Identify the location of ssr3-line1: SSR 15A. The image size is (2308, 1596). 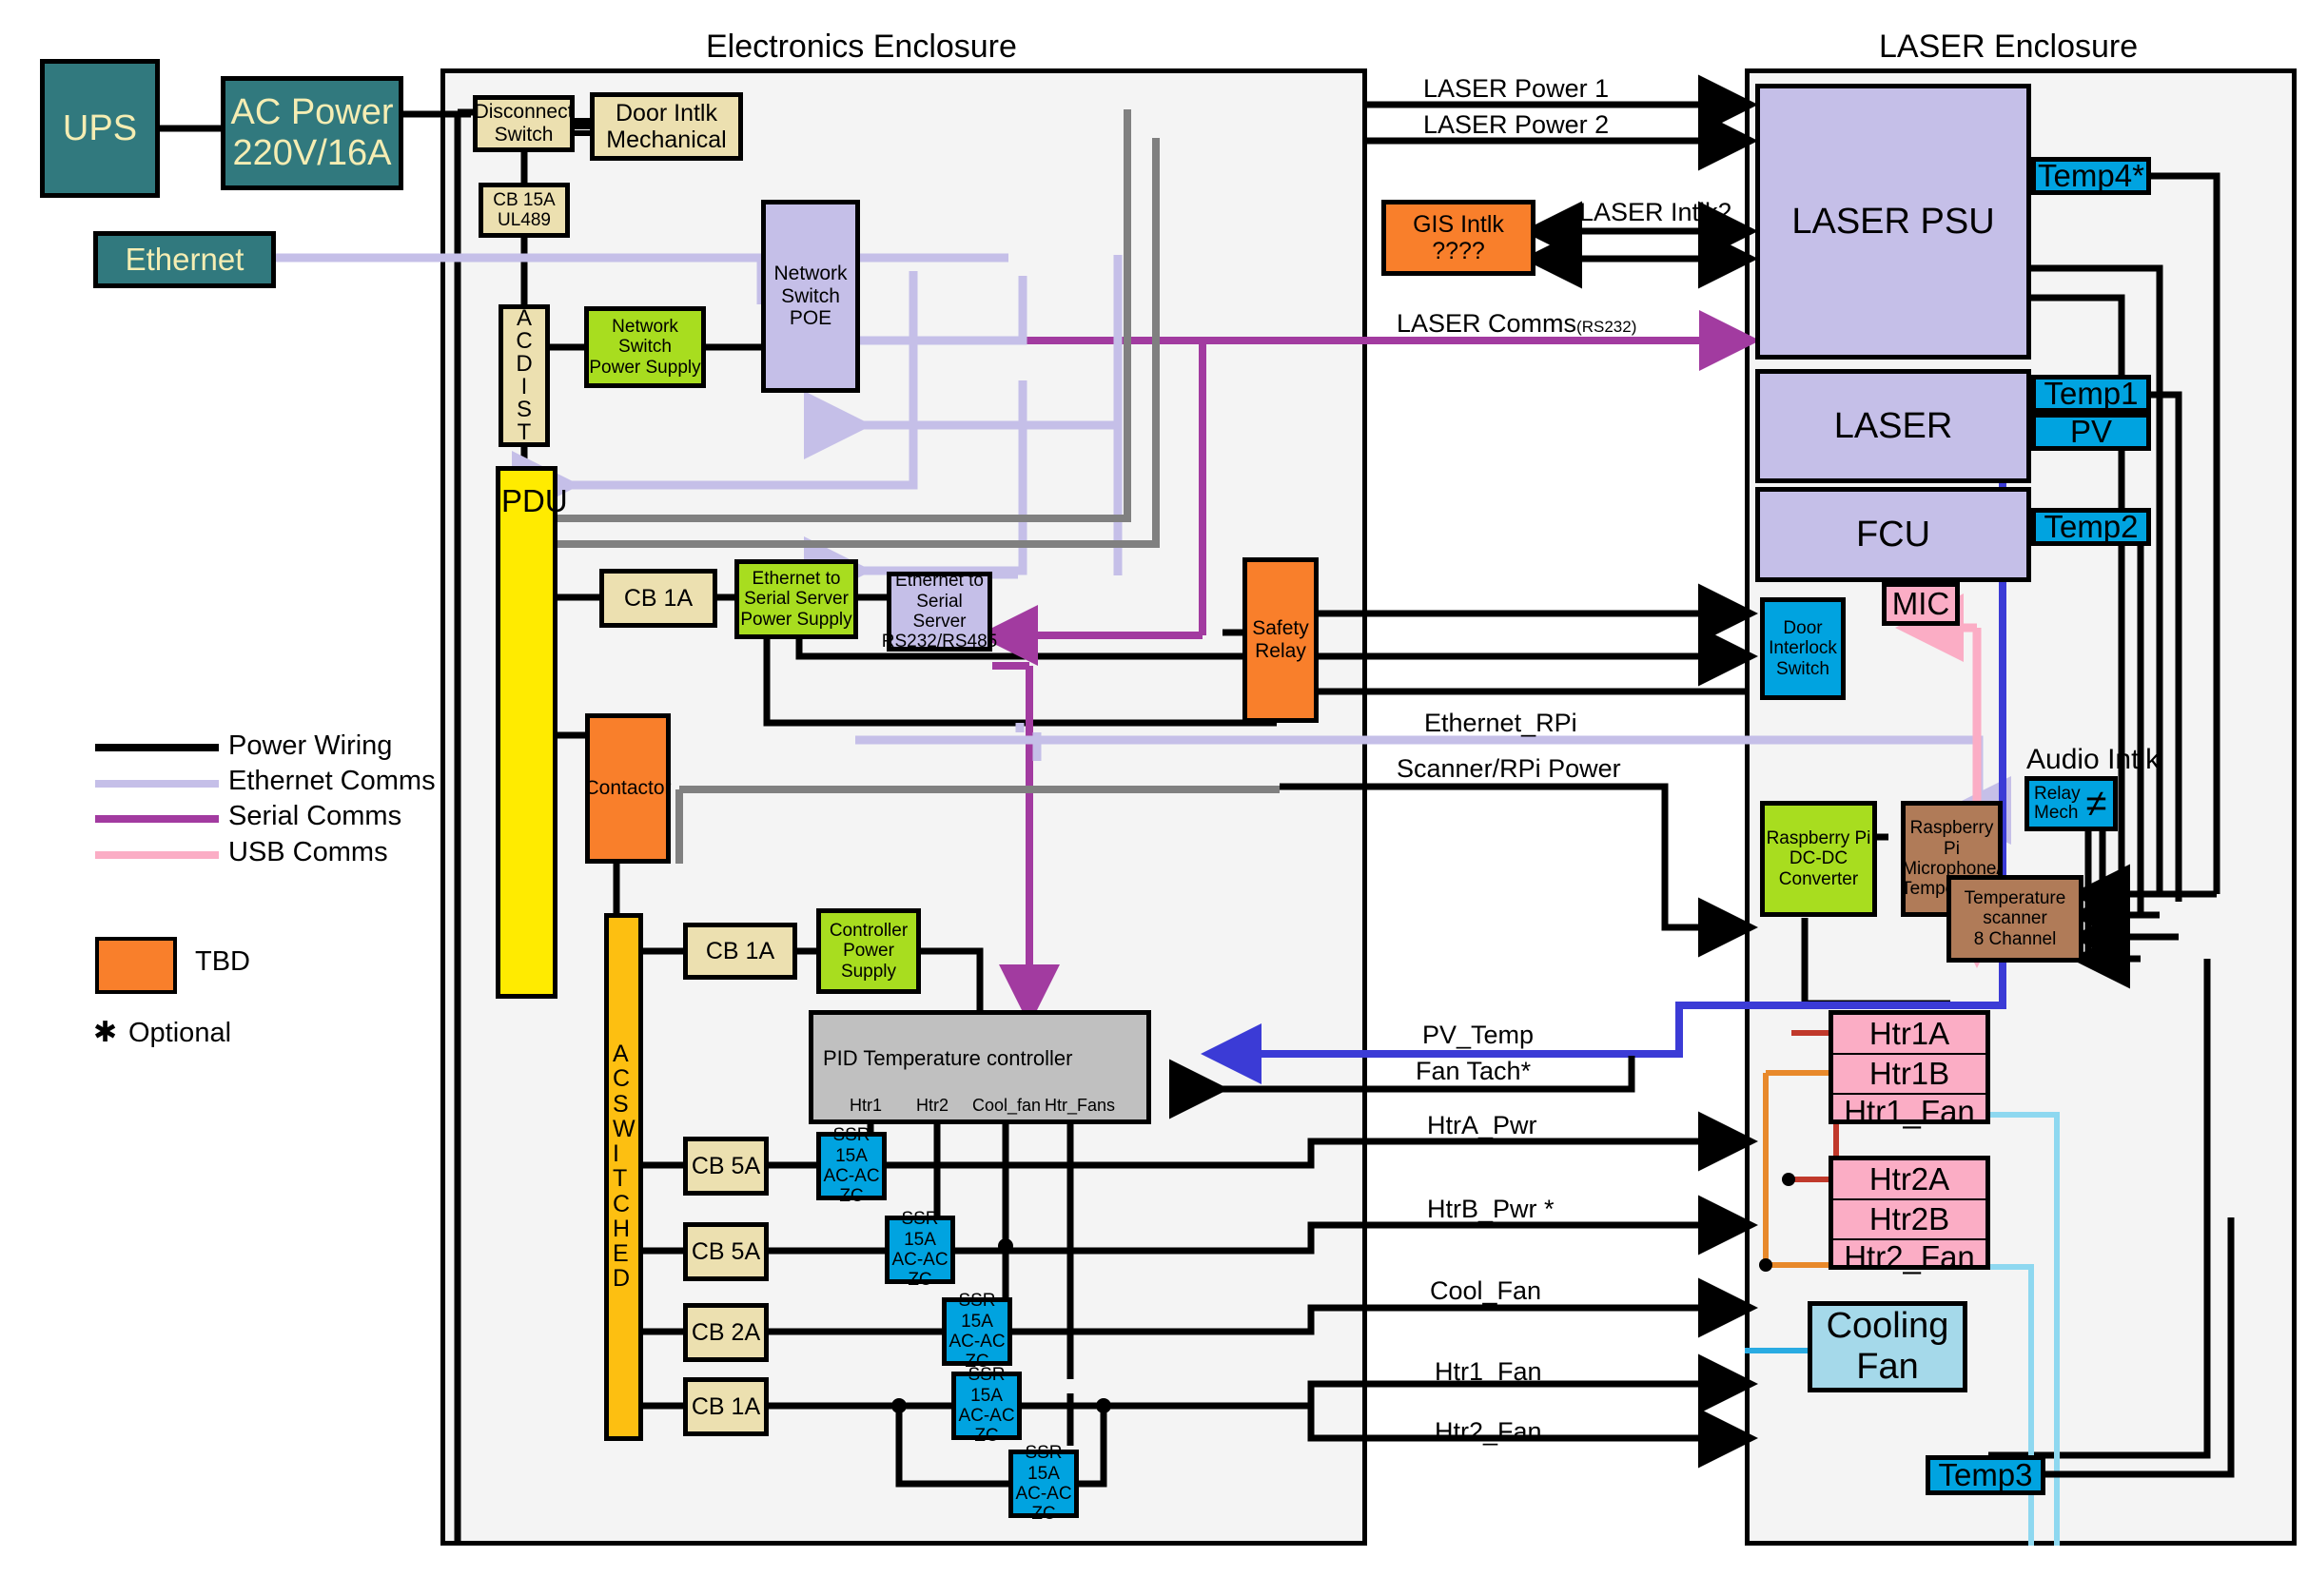
(977, 1311).